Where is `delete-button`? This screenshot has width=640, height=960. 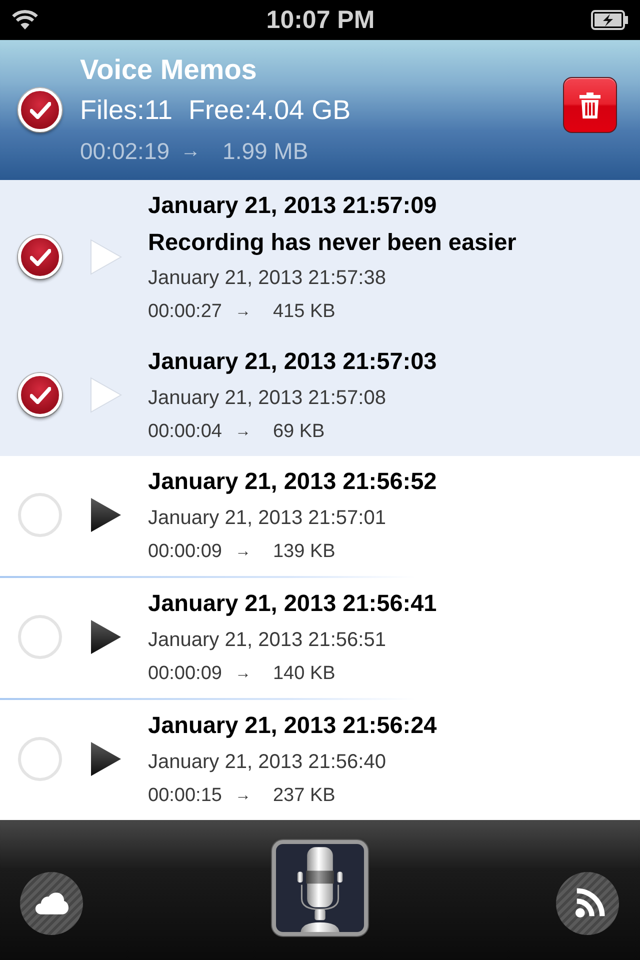 delete-button is located at coordinates (590, 105).